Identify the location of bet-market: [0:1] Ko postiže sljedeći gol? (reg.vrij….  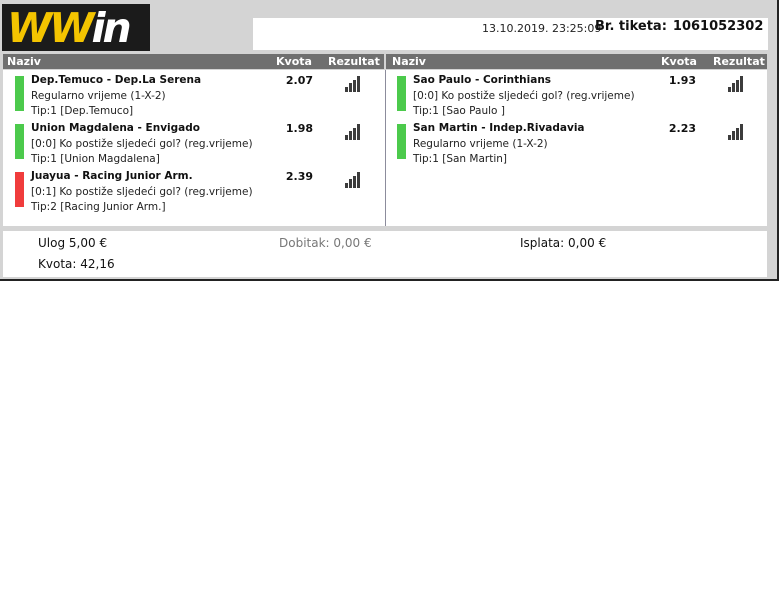
(142, 192).